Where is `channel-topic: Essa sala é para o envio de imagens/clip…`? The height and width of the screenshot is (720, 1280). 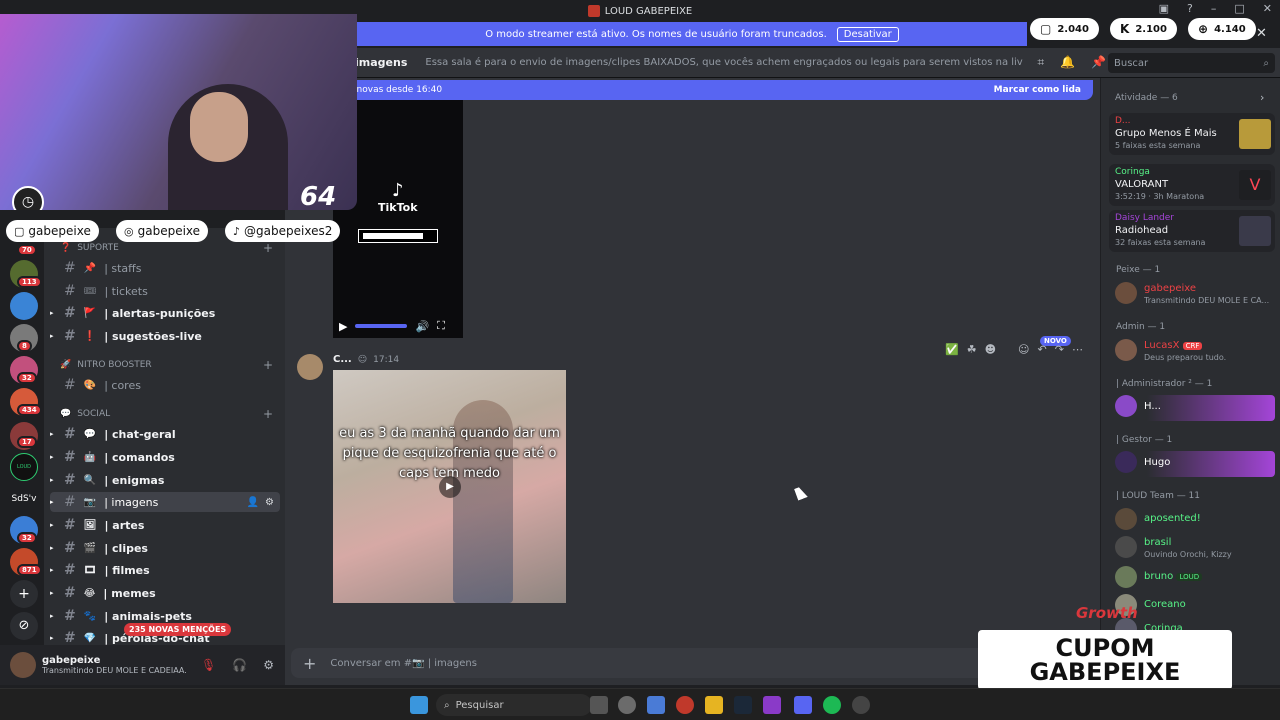 channel-topic: Essa sala é para o envio de imagens/clip… is located at coordinates (724, 62).